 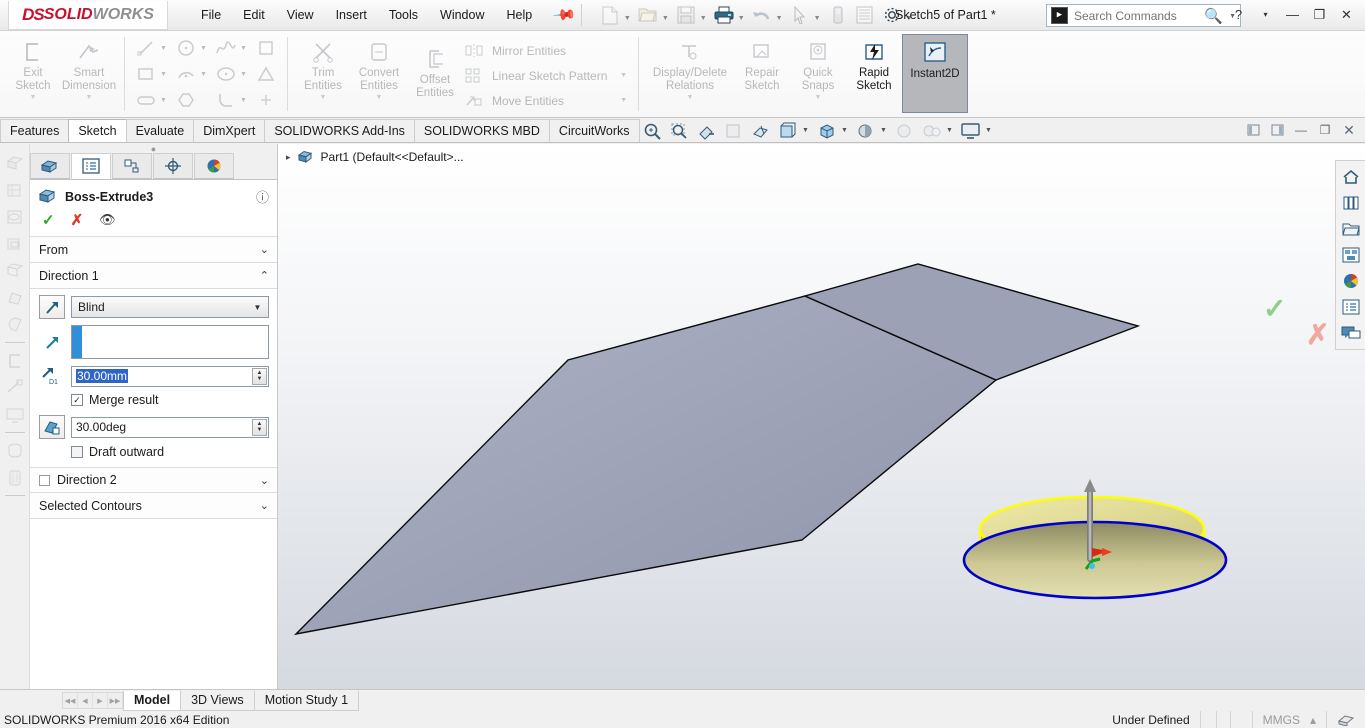 I want to click on move-entities-item: Move Entities ▼, so click(x=547, y=100).